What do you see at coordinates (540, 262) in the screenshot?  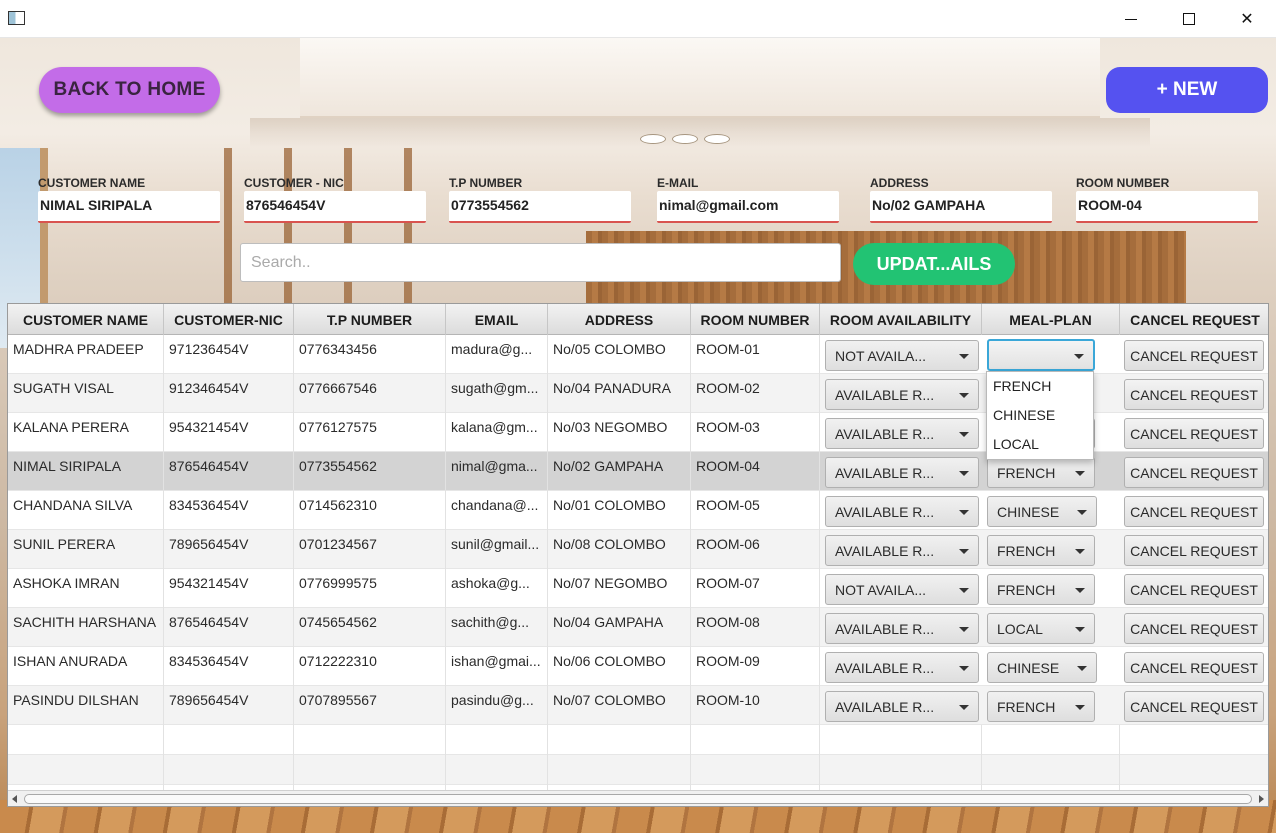 I see `search-input: Search..` at bounding box center [540, 262].